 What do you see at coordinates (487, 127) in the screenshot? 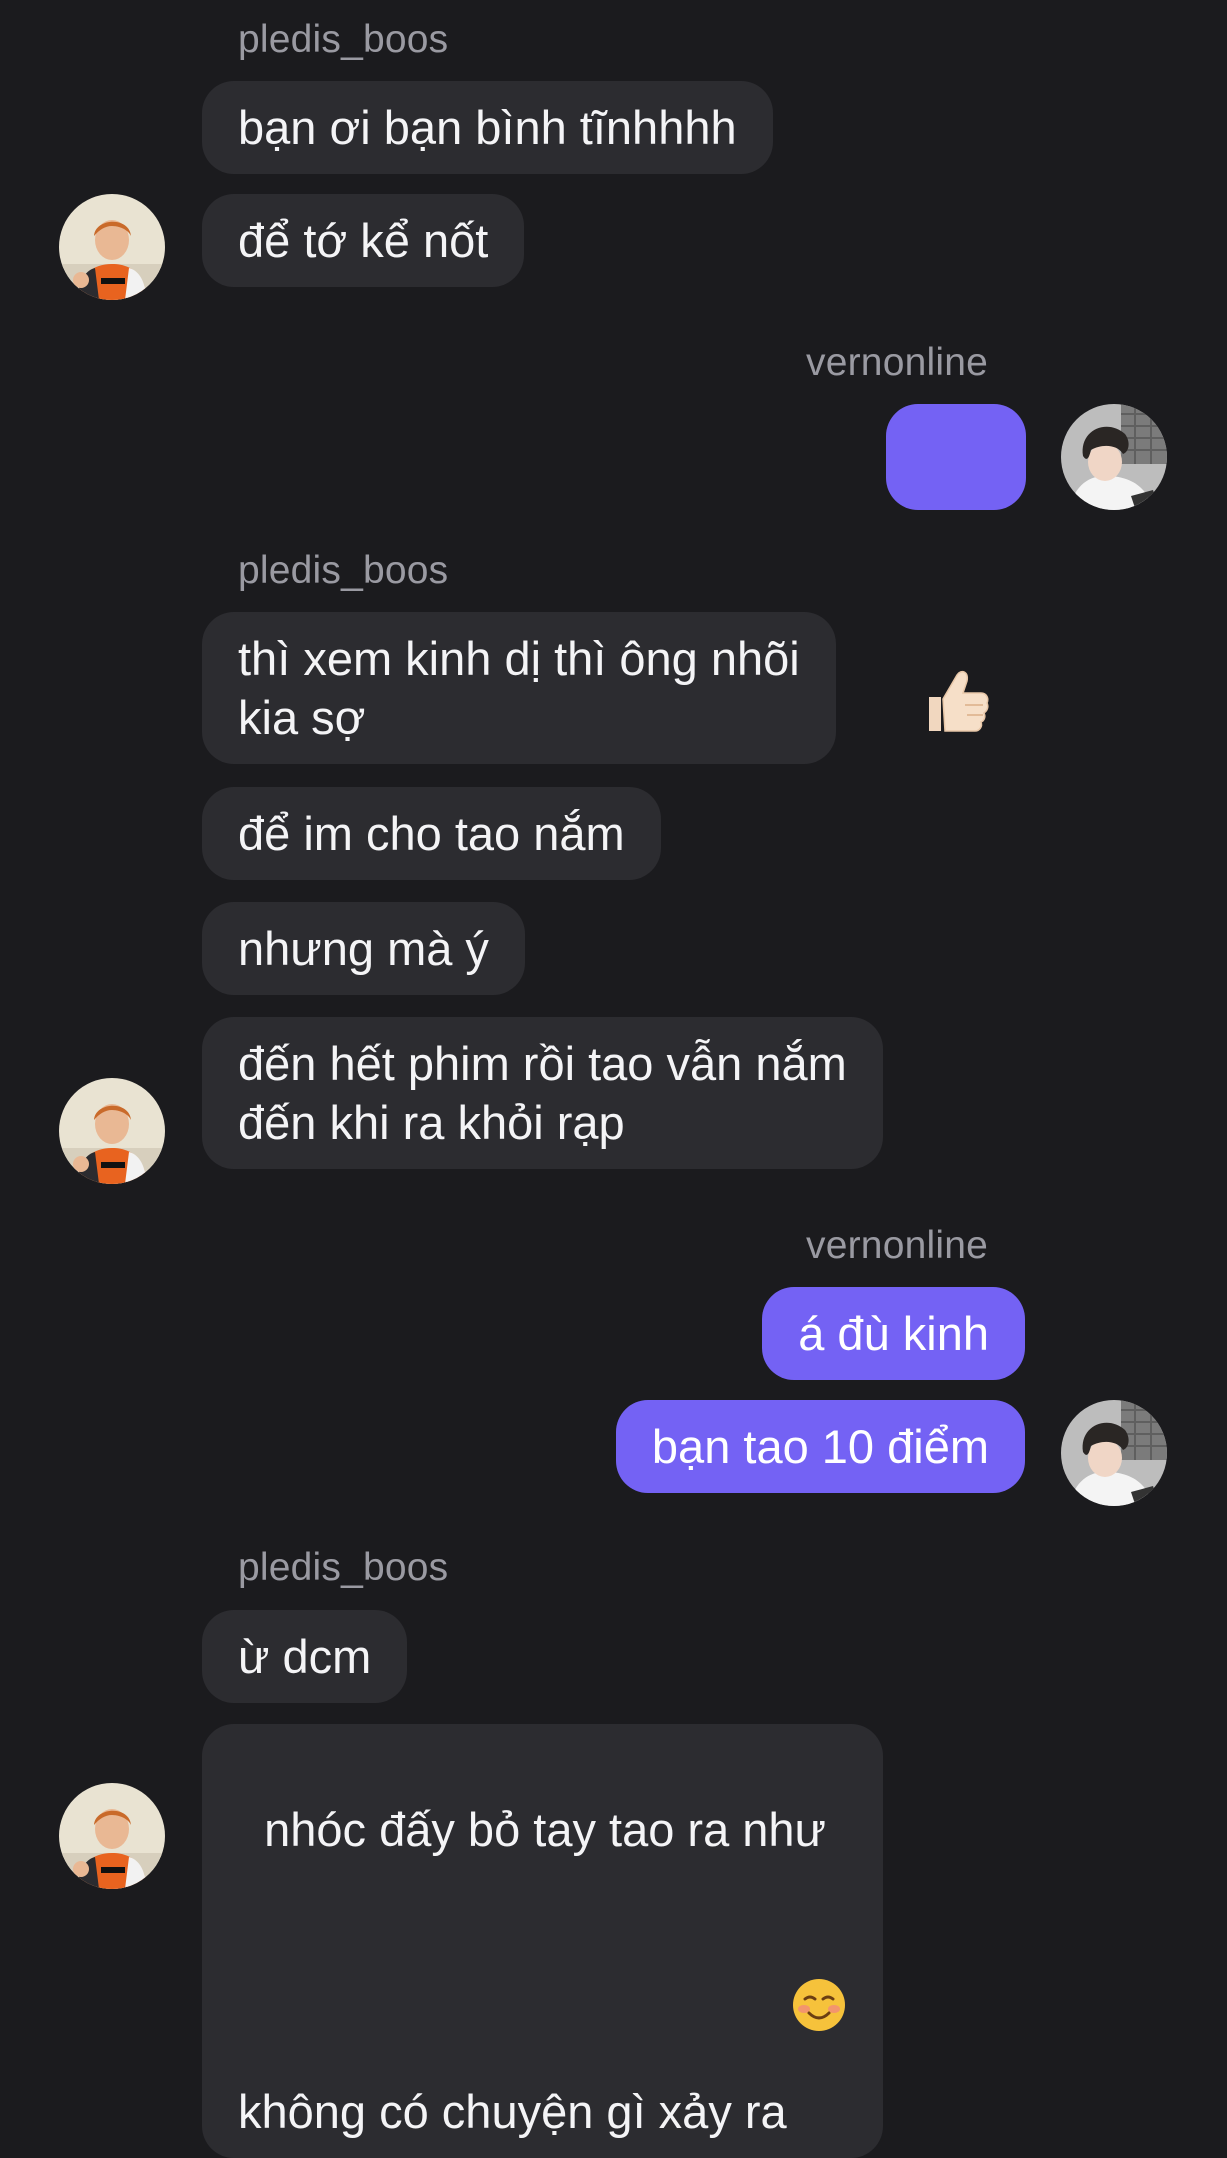
I see `message-bubble: bạn ơi bạn bình tĩnhhhh` at bounding box center [487, 127].